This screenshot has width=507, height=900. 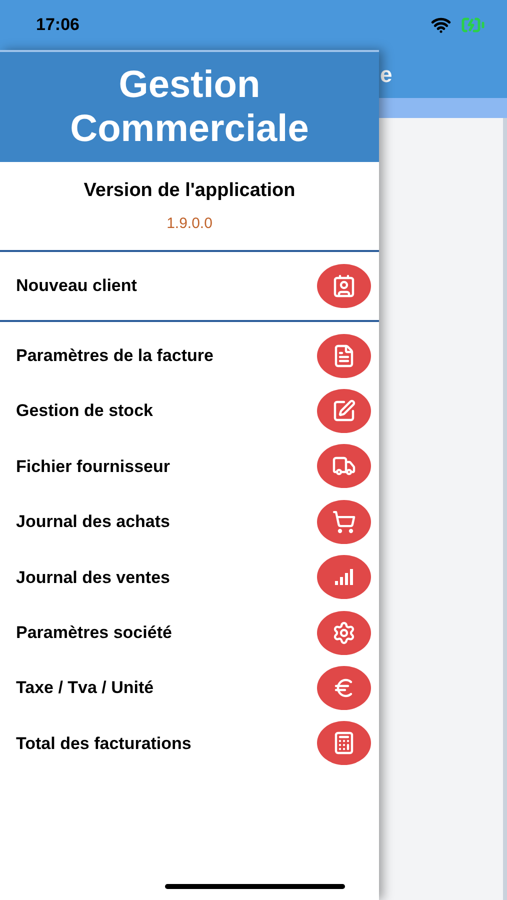 I want to click on menu-item: Journal des achats, so click(x=189, y=522).